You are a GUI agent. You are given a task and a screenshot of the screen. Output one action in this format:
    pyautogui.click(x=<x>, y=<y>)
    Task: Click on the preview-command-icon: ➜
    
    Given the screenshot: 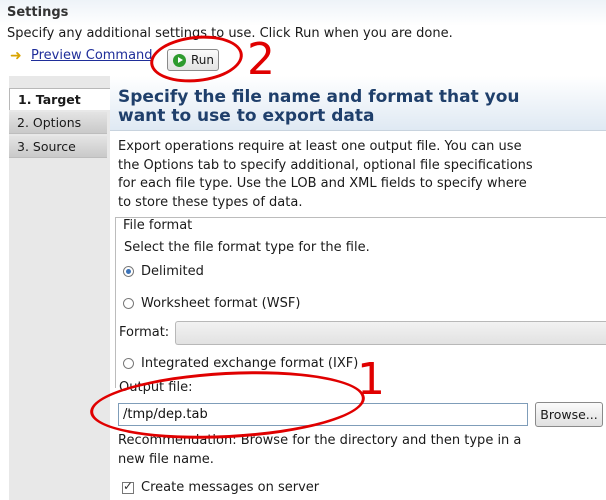 What is the action you would take?
    pyautogui.click(x=18, y=56)
    